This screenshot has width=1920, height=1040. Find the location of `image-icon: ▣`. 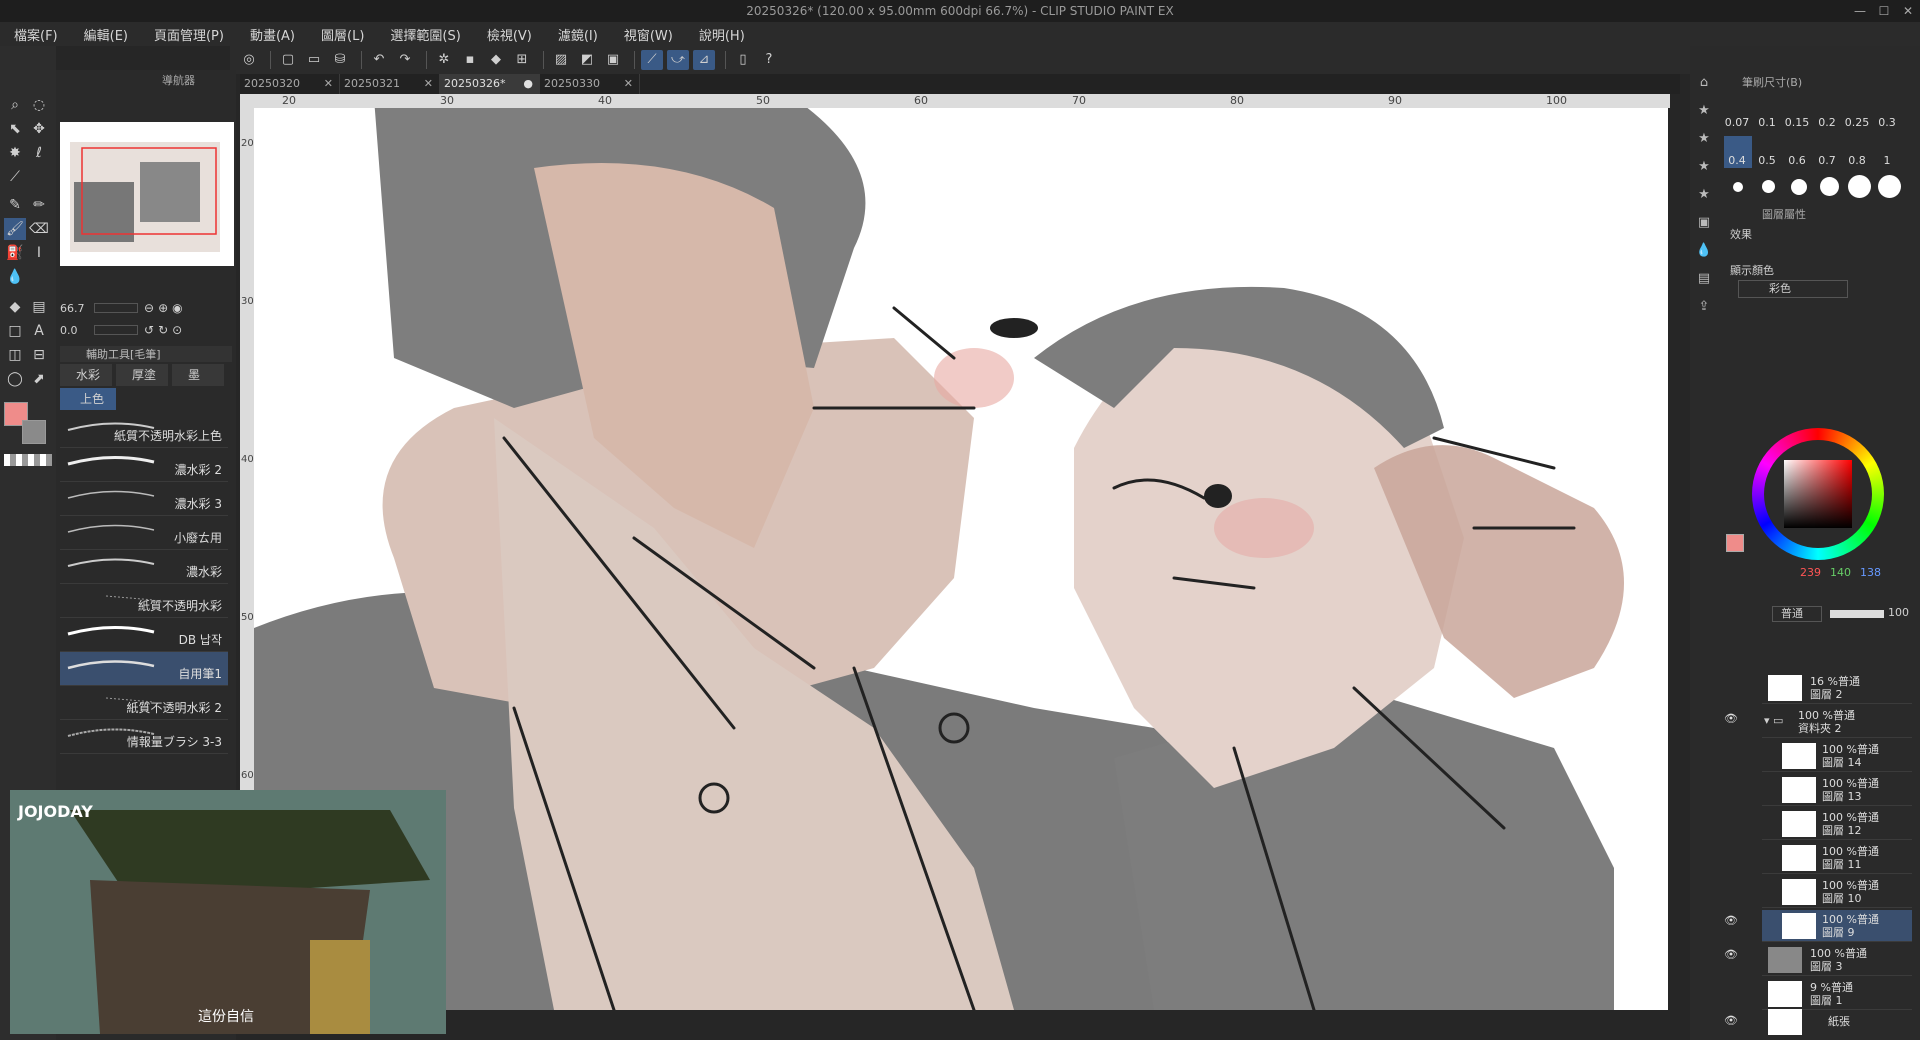

image-icon: ▣ is located at coordinates (1704, 223).